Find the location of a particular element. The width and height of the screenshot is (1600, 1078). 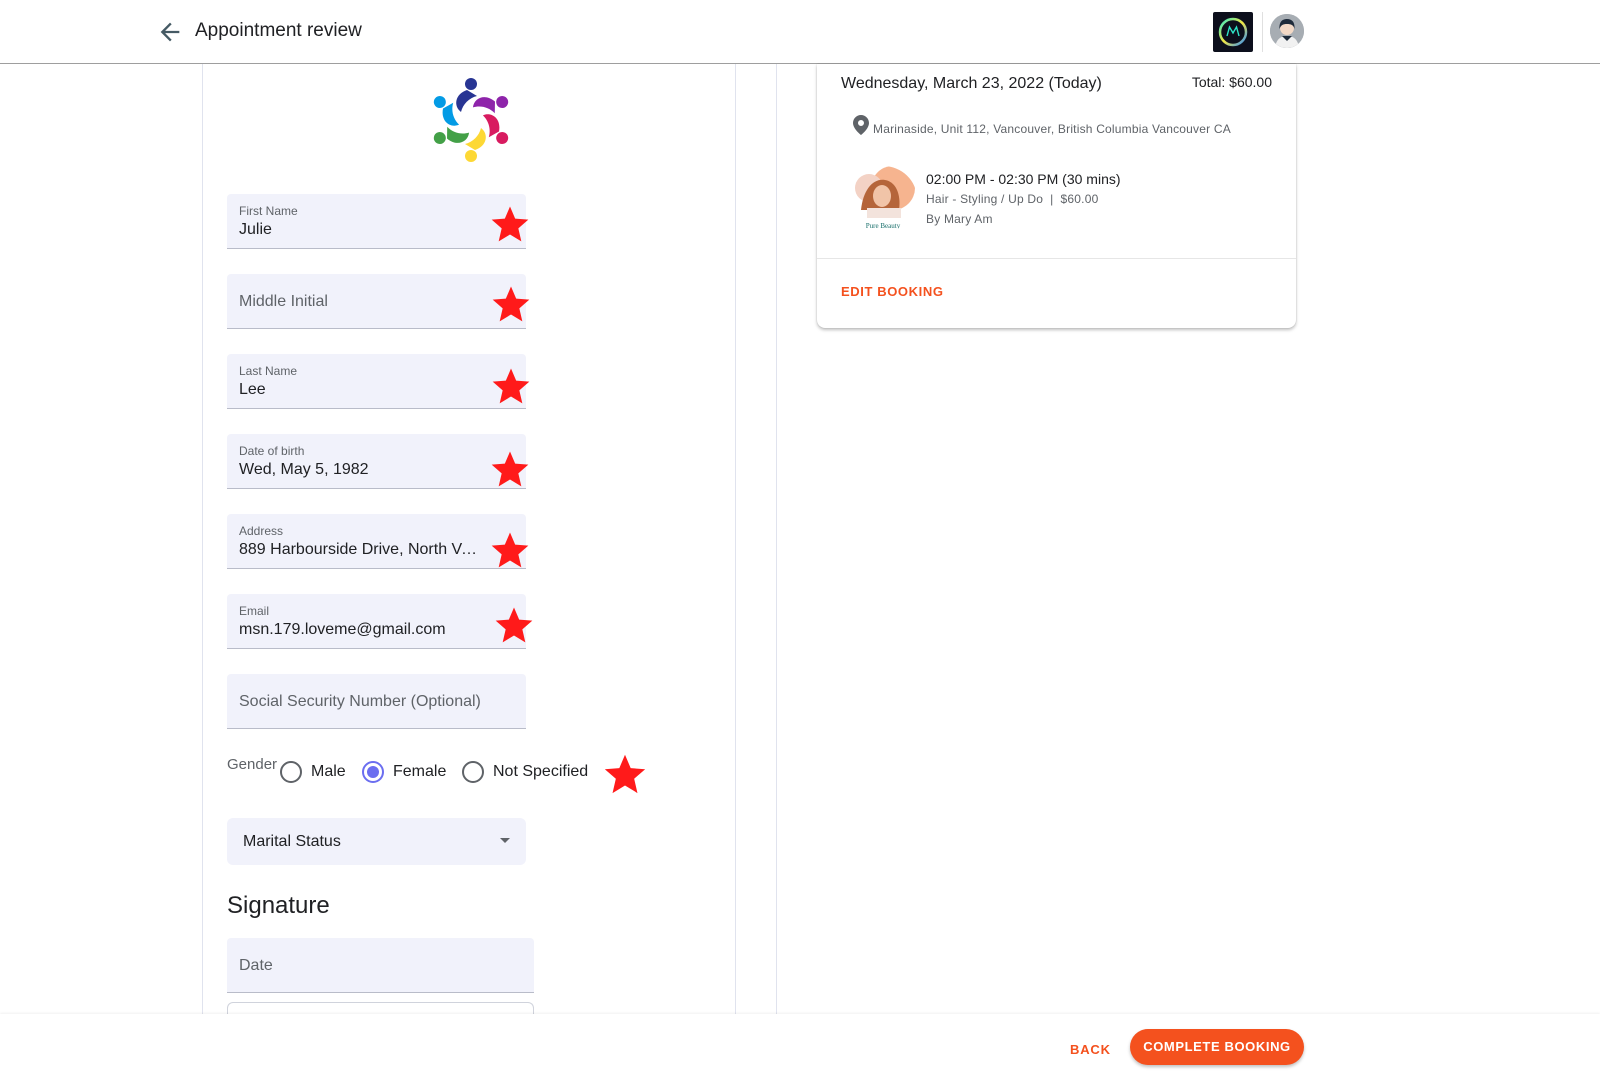

date-of-birth-field: Date of birth Wed, May 5, 1982 is located at coordinates (376, 461).